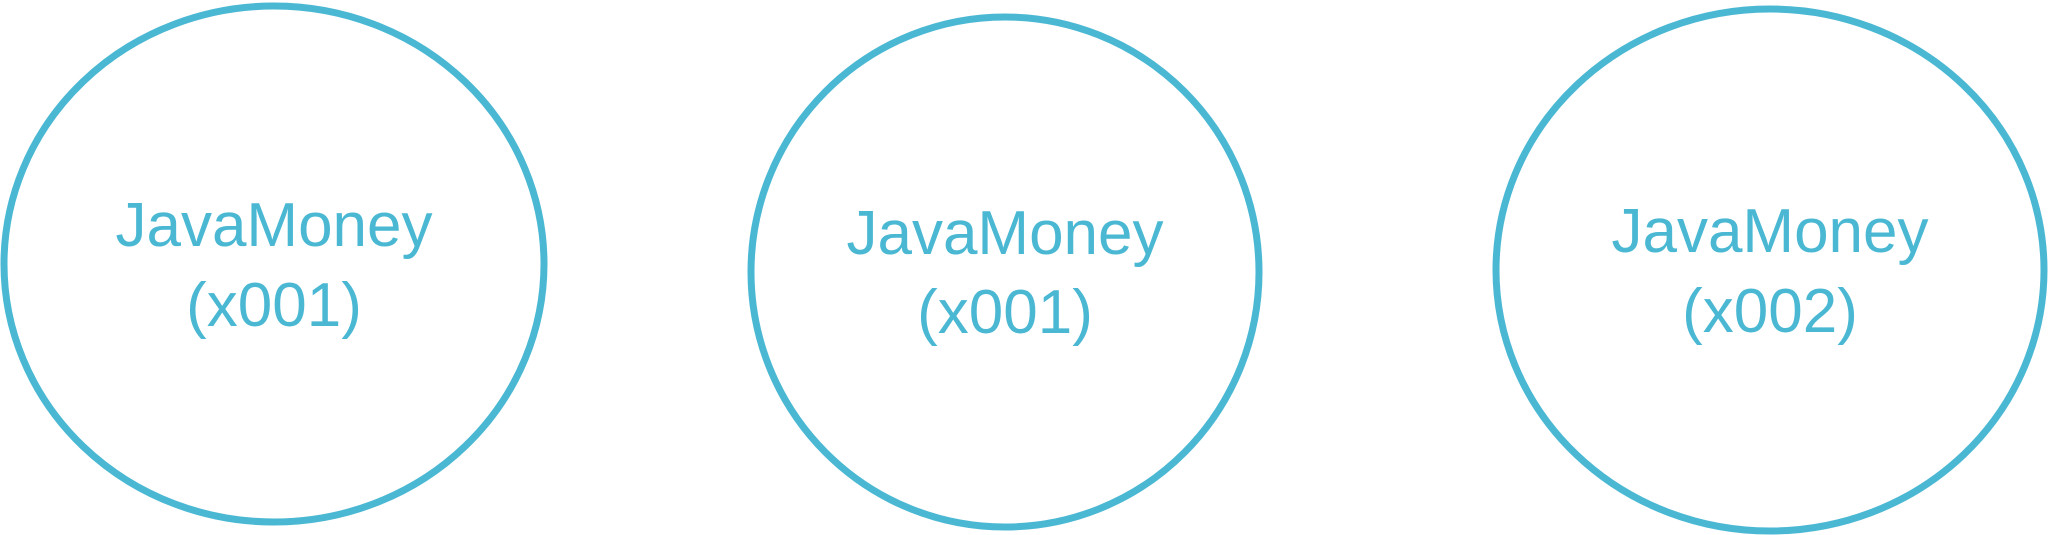  What do you see at coordinates (1769, 231) in the screenshot?
I see `node-3-name: JavaMoney` at bounding box center [1769, 231].